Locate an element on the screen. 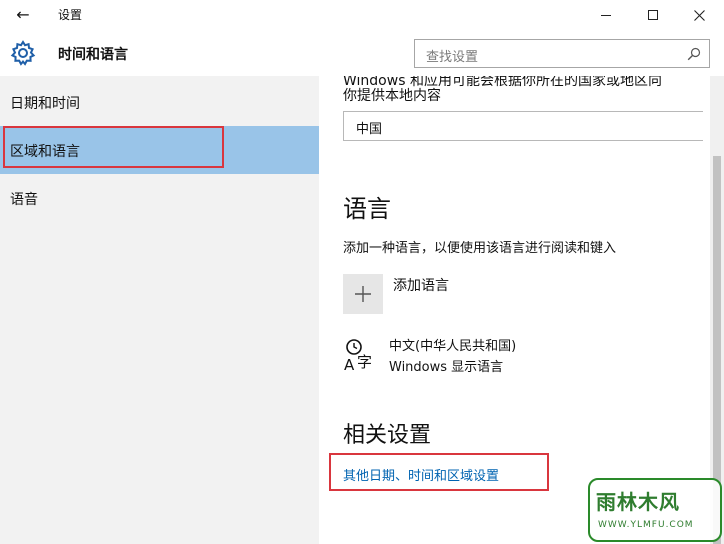  close-icon is located at coordinates (699, 15).